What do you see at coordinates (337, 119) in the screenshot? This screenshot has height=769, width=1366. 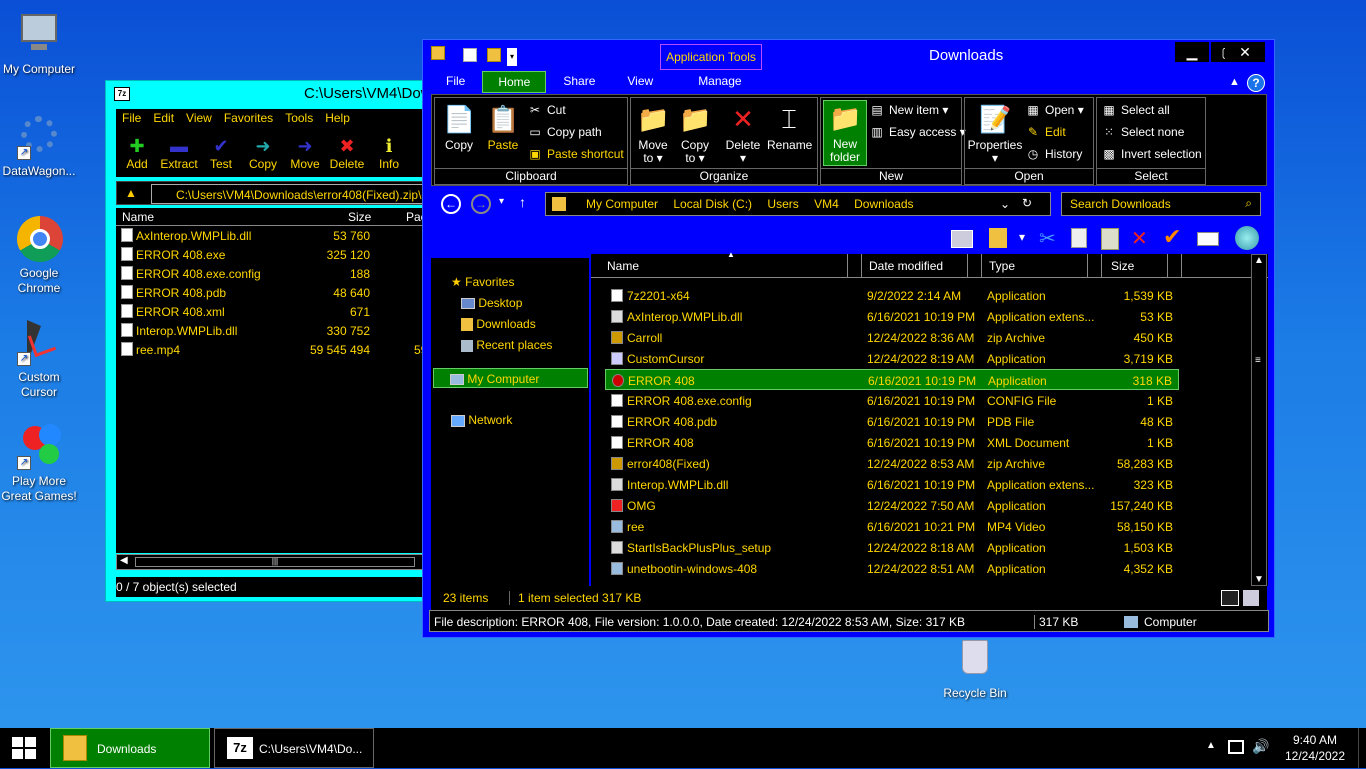 I see `menu-help: Help` at bounding box center [337, 119].